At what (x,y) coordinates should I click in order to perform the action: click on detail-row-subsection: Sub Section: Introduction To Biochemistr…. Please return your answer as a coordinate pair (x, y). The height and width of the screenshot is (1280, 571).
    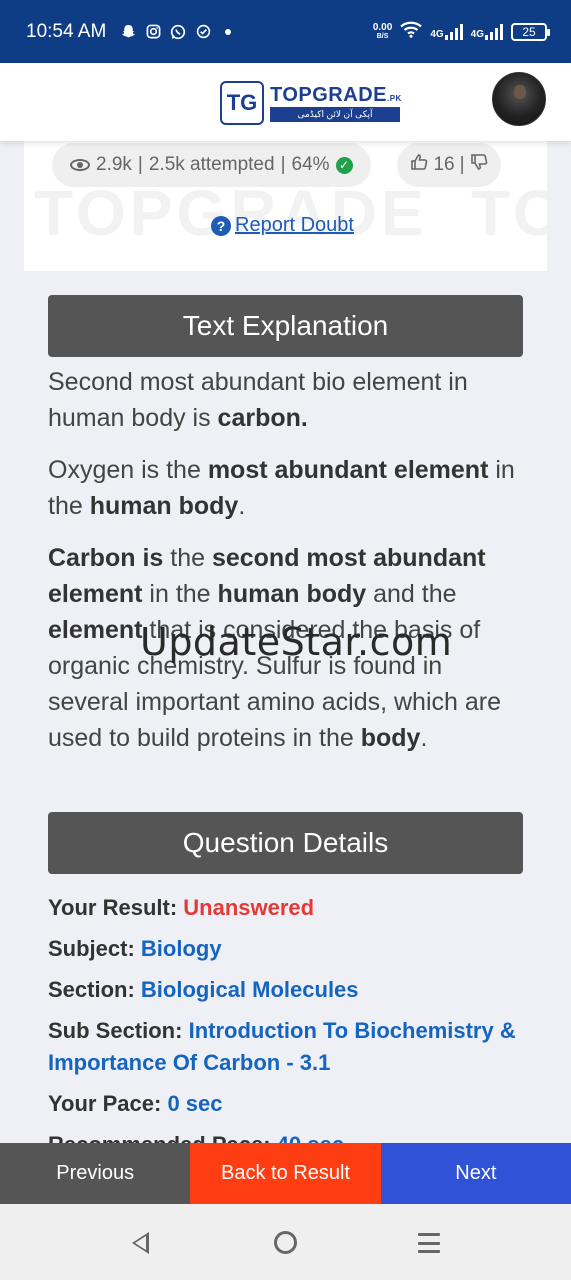
    Looking at the image, I should click on (288, 1047).